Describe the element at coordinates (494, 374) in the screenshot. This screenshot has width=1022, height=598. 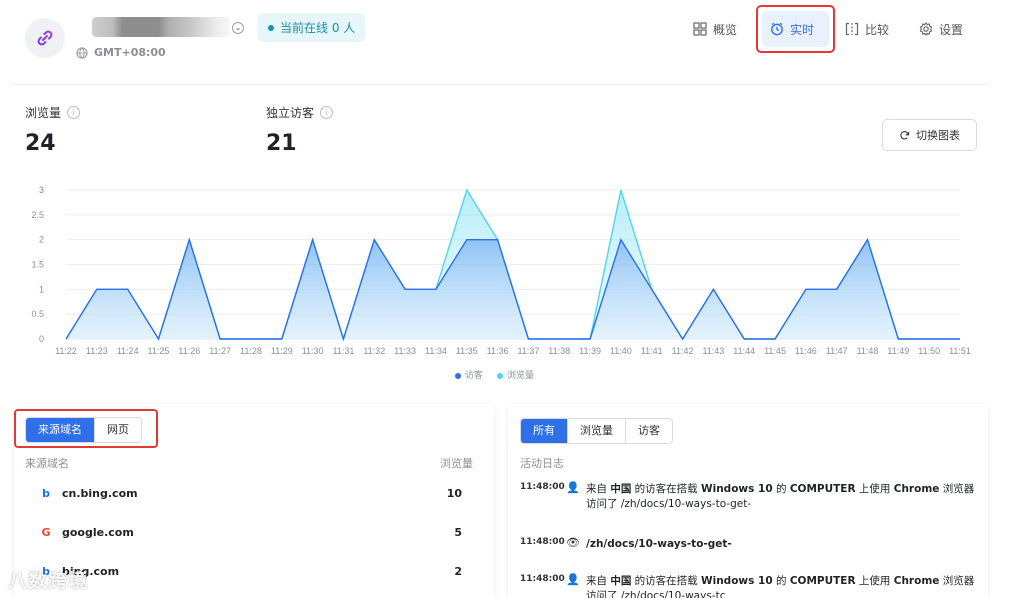
I see `chart-legend: 访客 浏览量` at that location.